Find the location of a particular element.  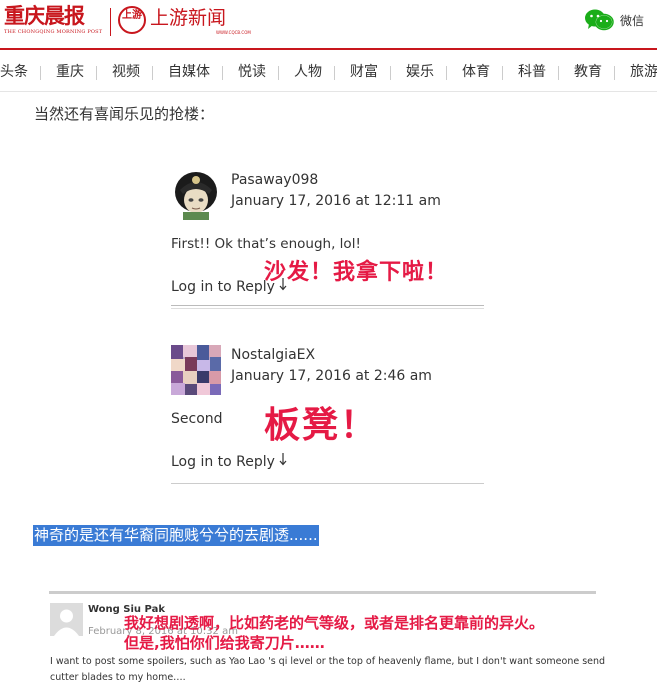

nav-item-sports: 体育 is located at coordinates (476, 72).